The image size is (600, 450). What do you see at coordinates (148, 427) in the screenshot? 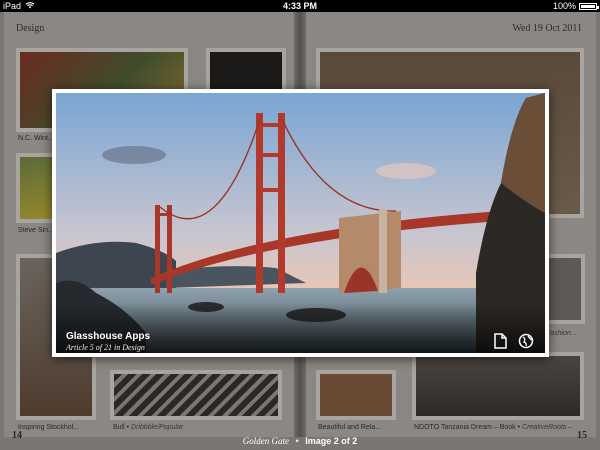
I see `article-caption: Bull • Dribbble/Popular` at bounding box center [148, 427].